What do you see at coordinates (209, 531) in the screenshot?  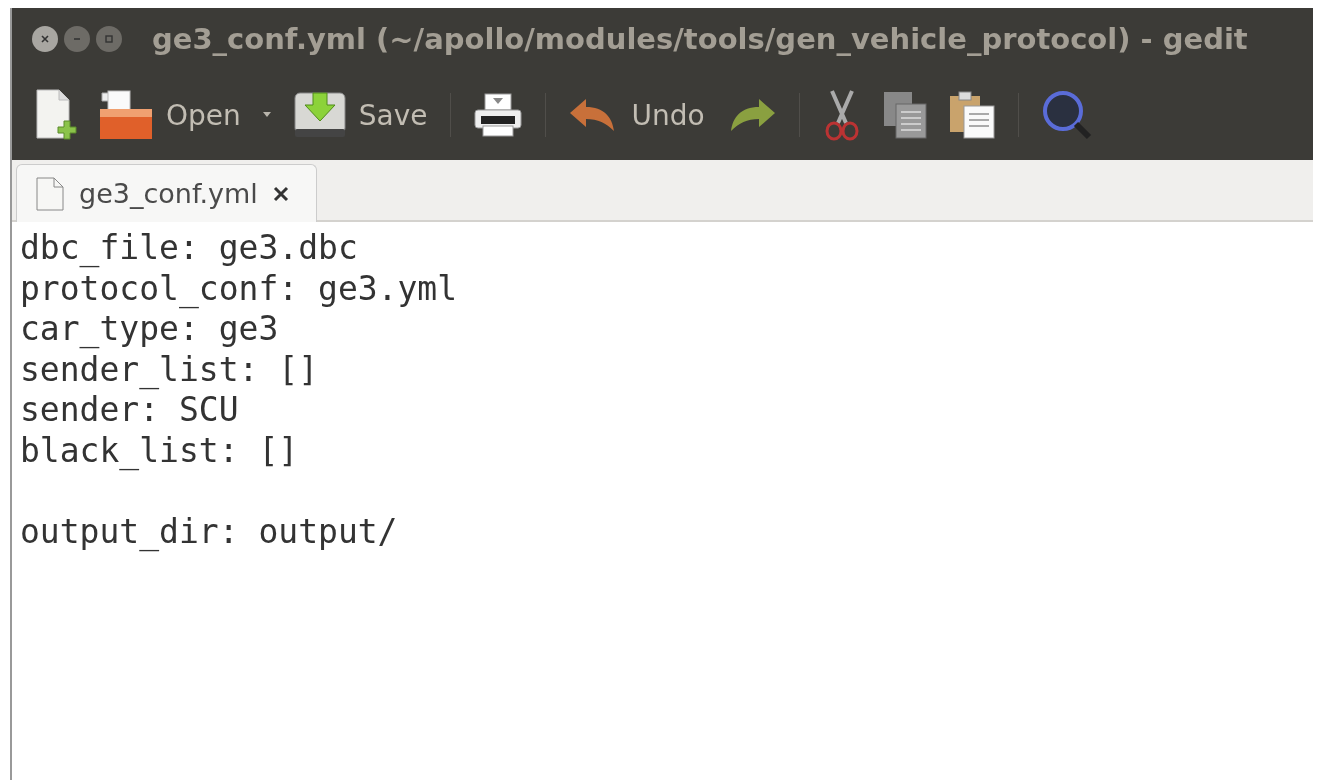 I see `code-line: output_dir: output/` at bounding box center [209, 531].